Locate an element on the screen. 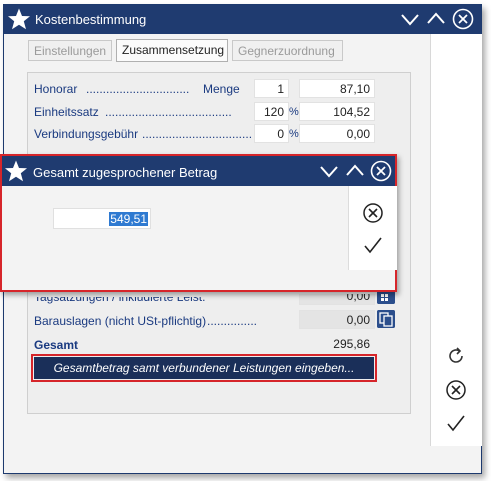  menge-label: Menge is located at coordinates (221, 89).